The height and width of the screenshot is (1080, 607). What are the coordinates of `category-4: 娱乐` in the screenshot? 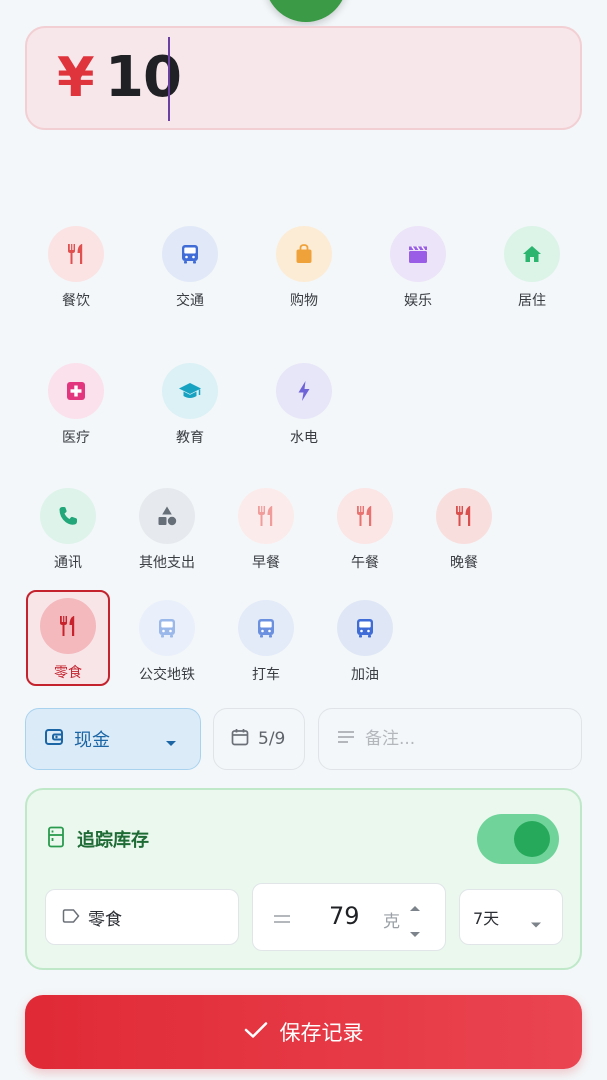 It's located at (418, 270).